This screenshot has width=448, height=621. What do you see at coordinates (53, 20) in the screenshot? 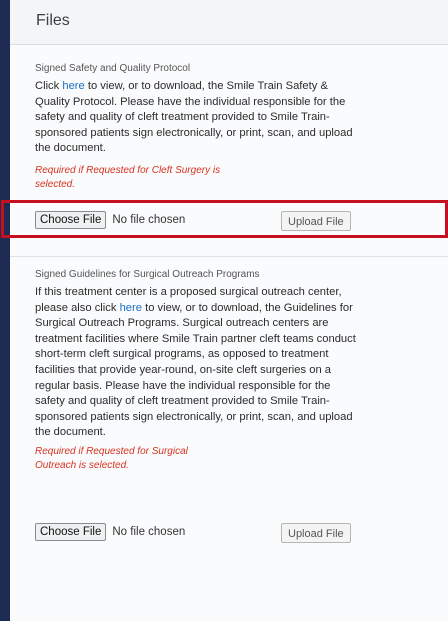
I see `page-title: Files` at bounding box center [53, 20].